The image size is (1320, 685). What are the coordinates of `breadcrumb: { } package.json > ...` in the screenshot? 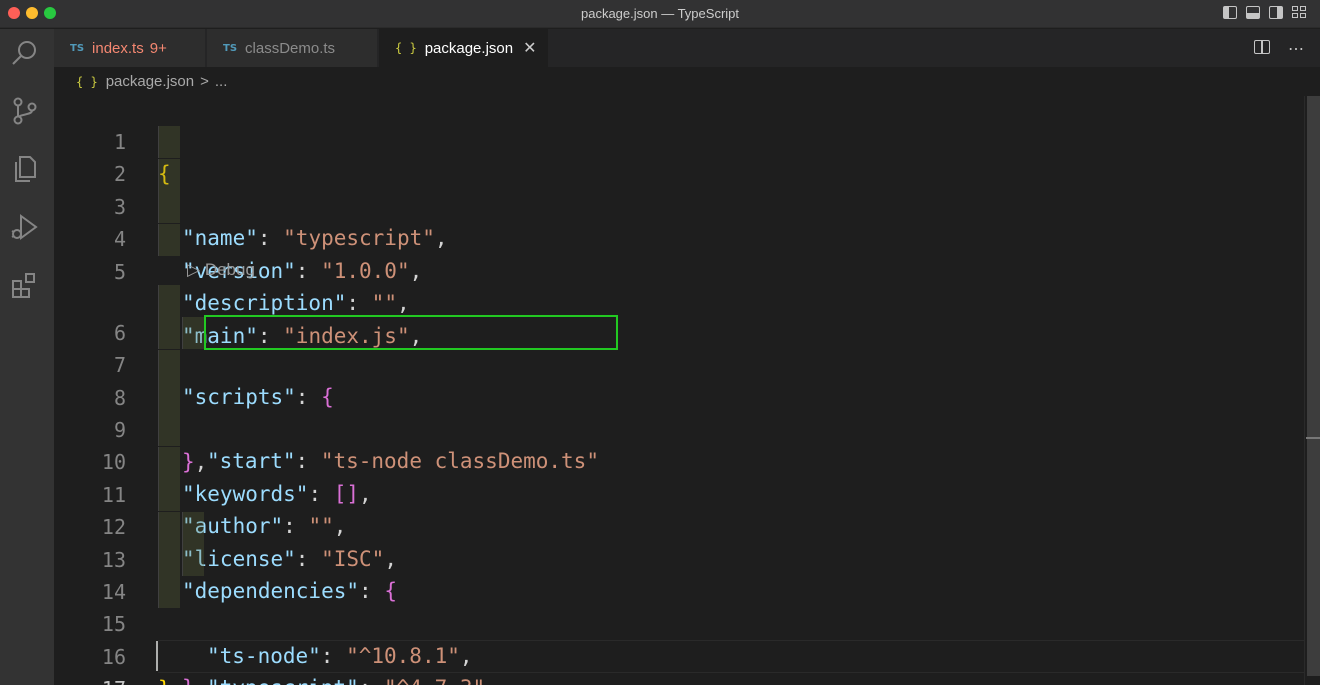 It's located at (679, 81).